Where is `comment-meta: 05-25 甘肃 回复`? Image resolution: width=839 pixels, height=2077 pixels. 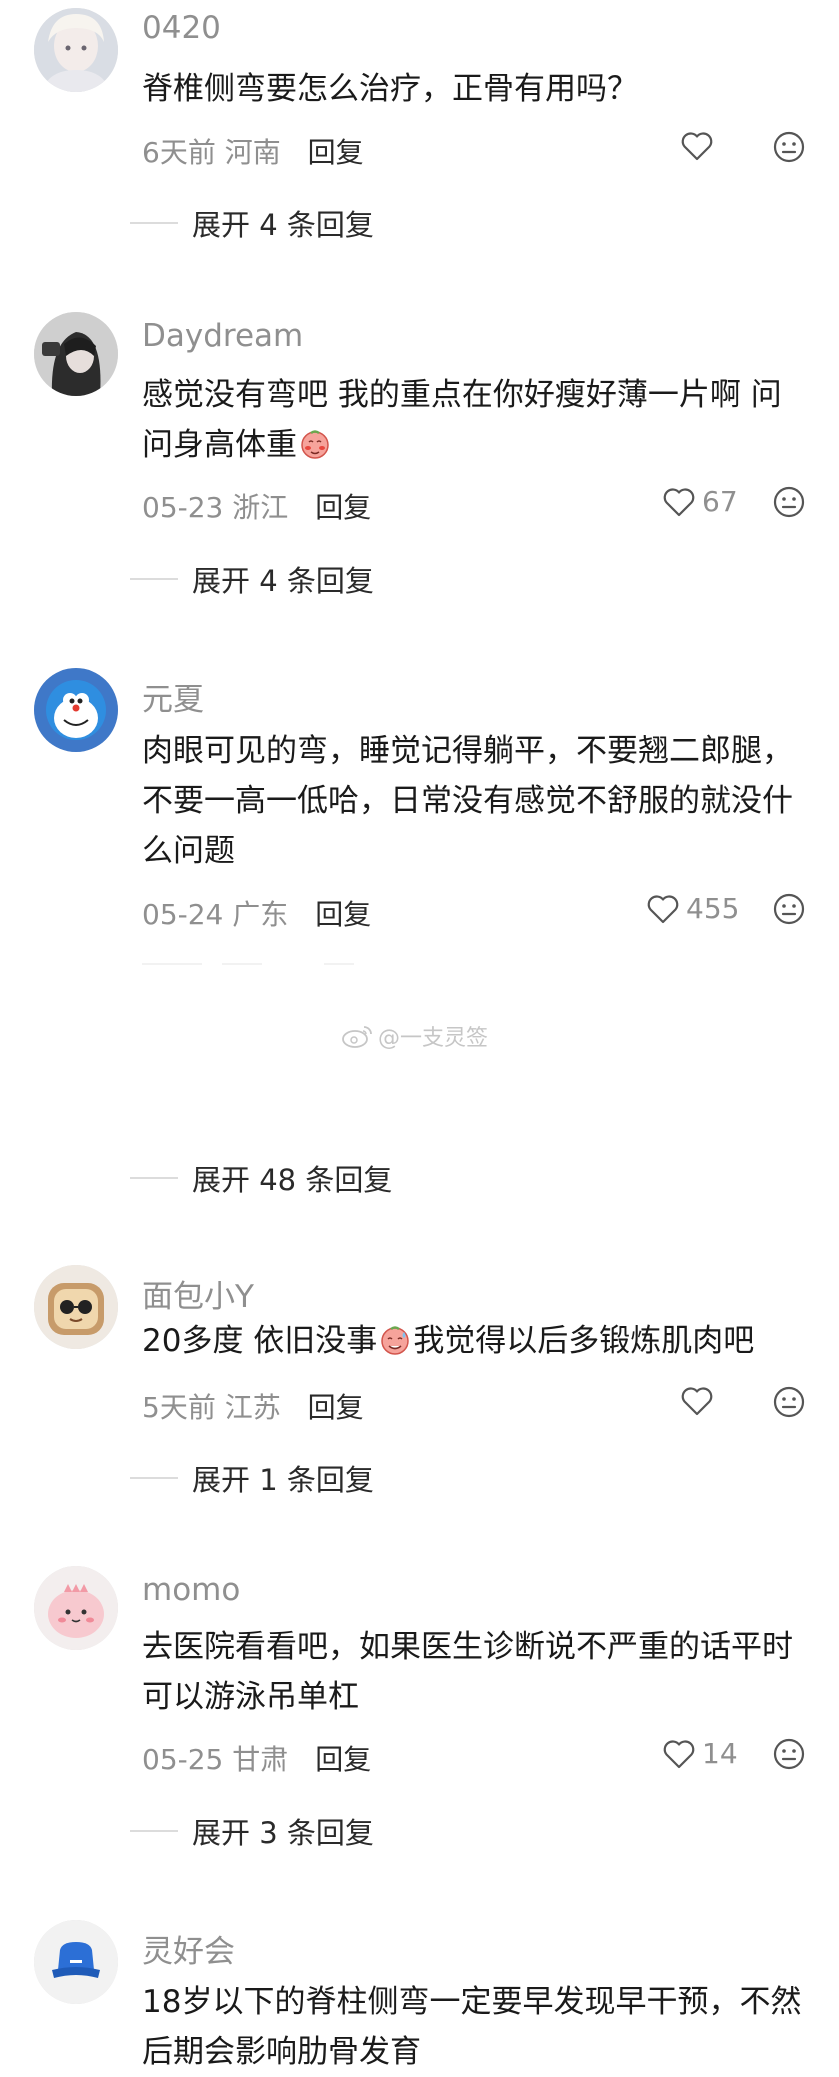 comment-meta: 05-25 甘肃 回复 is located at coordinates (256, 1758).